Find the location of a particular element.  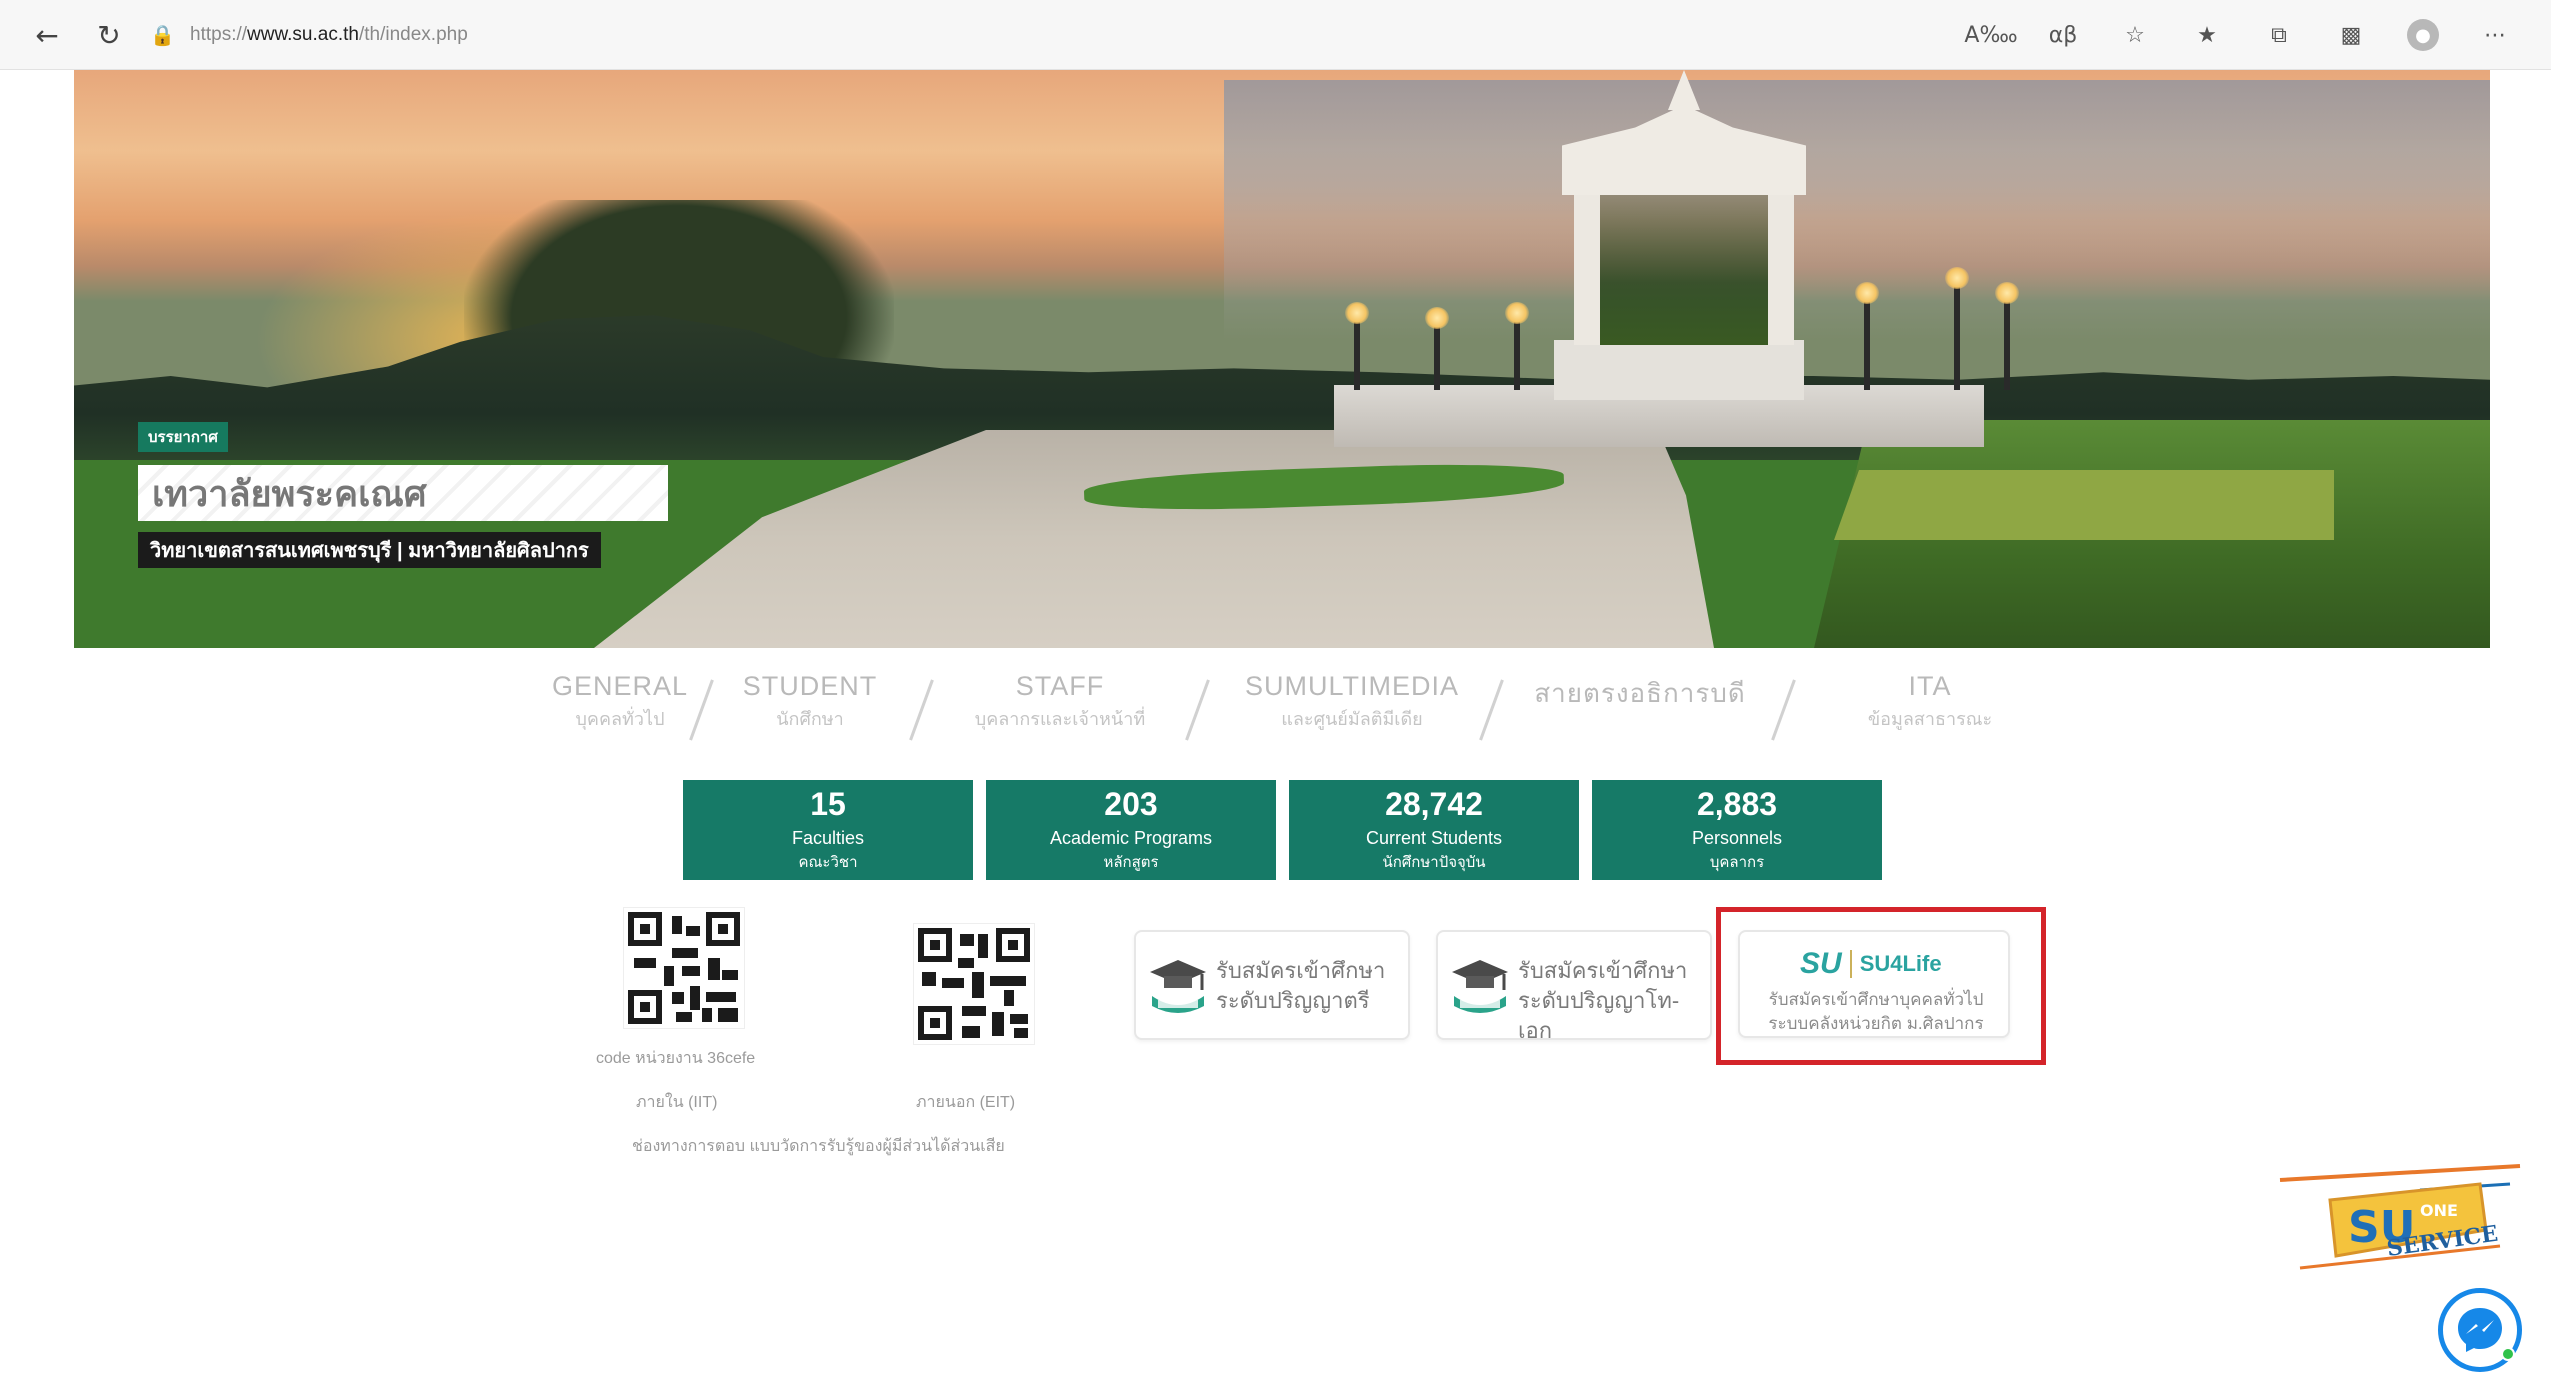

stat-label: Personnels is located at coordinates (1737, 838).